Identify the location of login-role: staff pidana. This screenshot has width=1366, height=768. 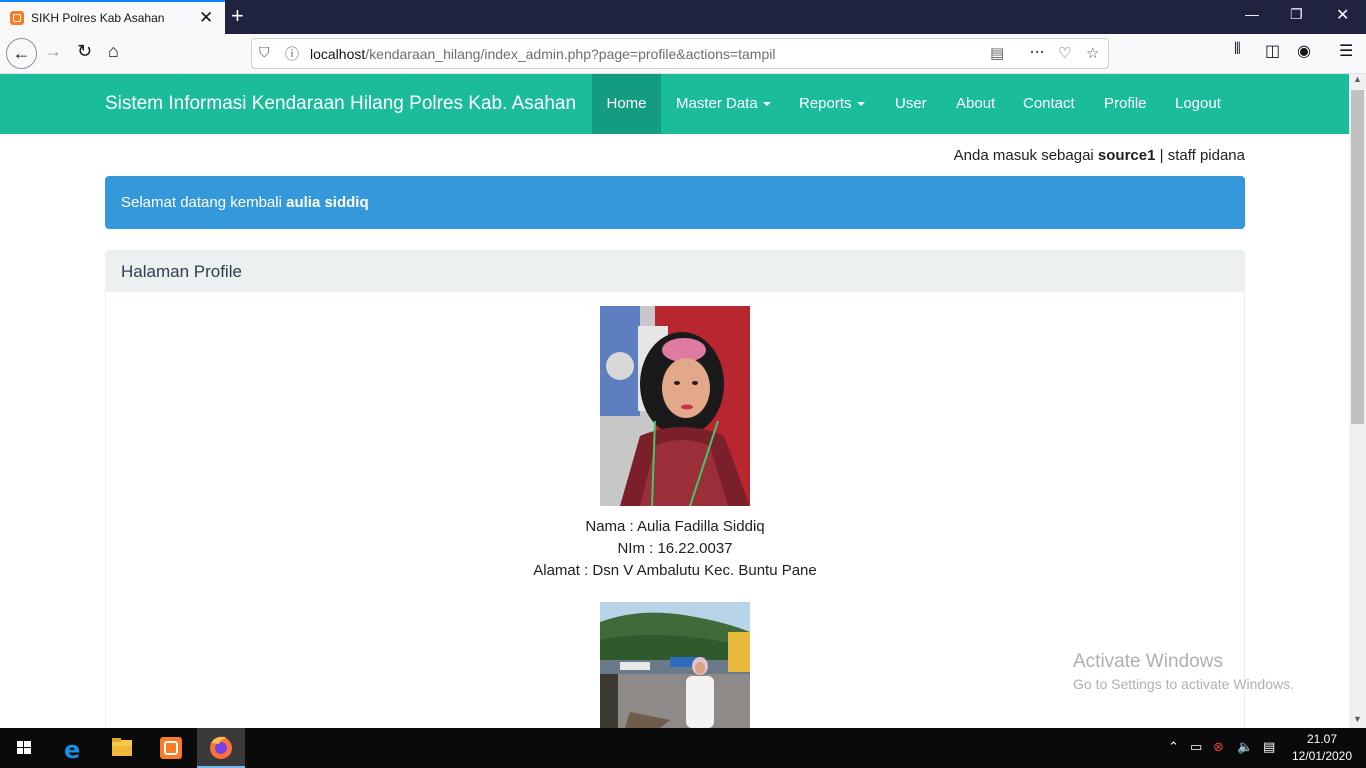
(1206, 155).